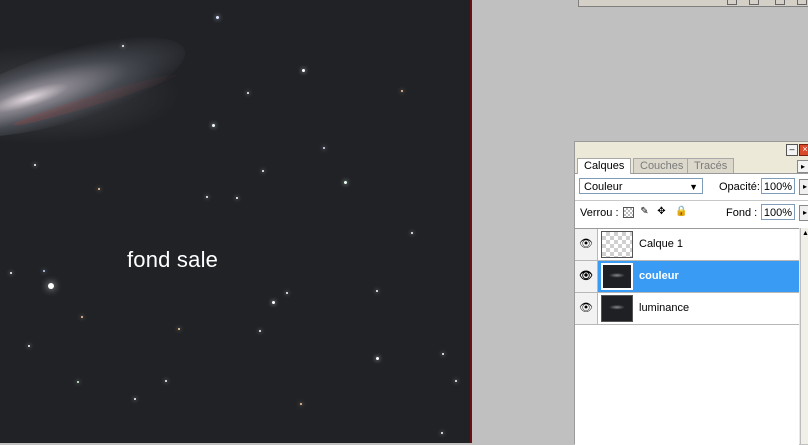  I want to click on tab-row: Calques Couches Tracés, so click(691, 166).